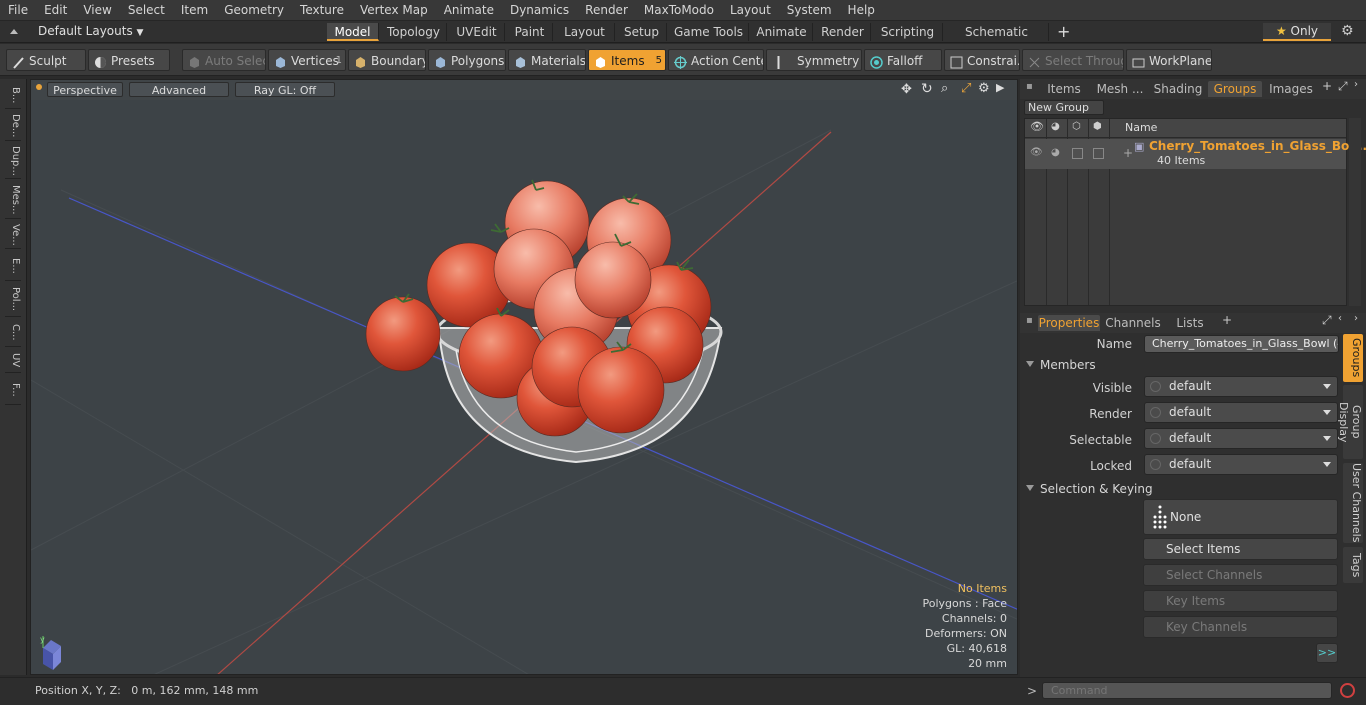  What do you see at coordinates (750, 10) in the screenshot?
I see `menu-layout: Layout` at bounding box center [750, 10].